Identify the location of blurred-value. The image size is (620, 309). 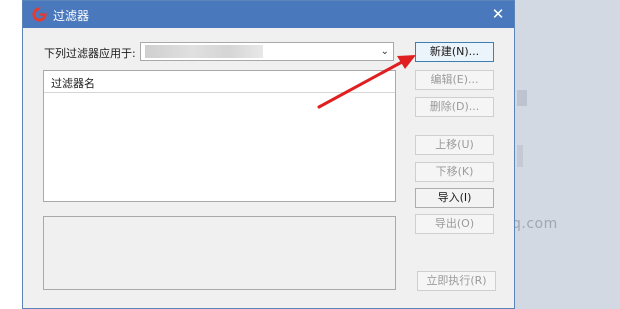
(204, 51).